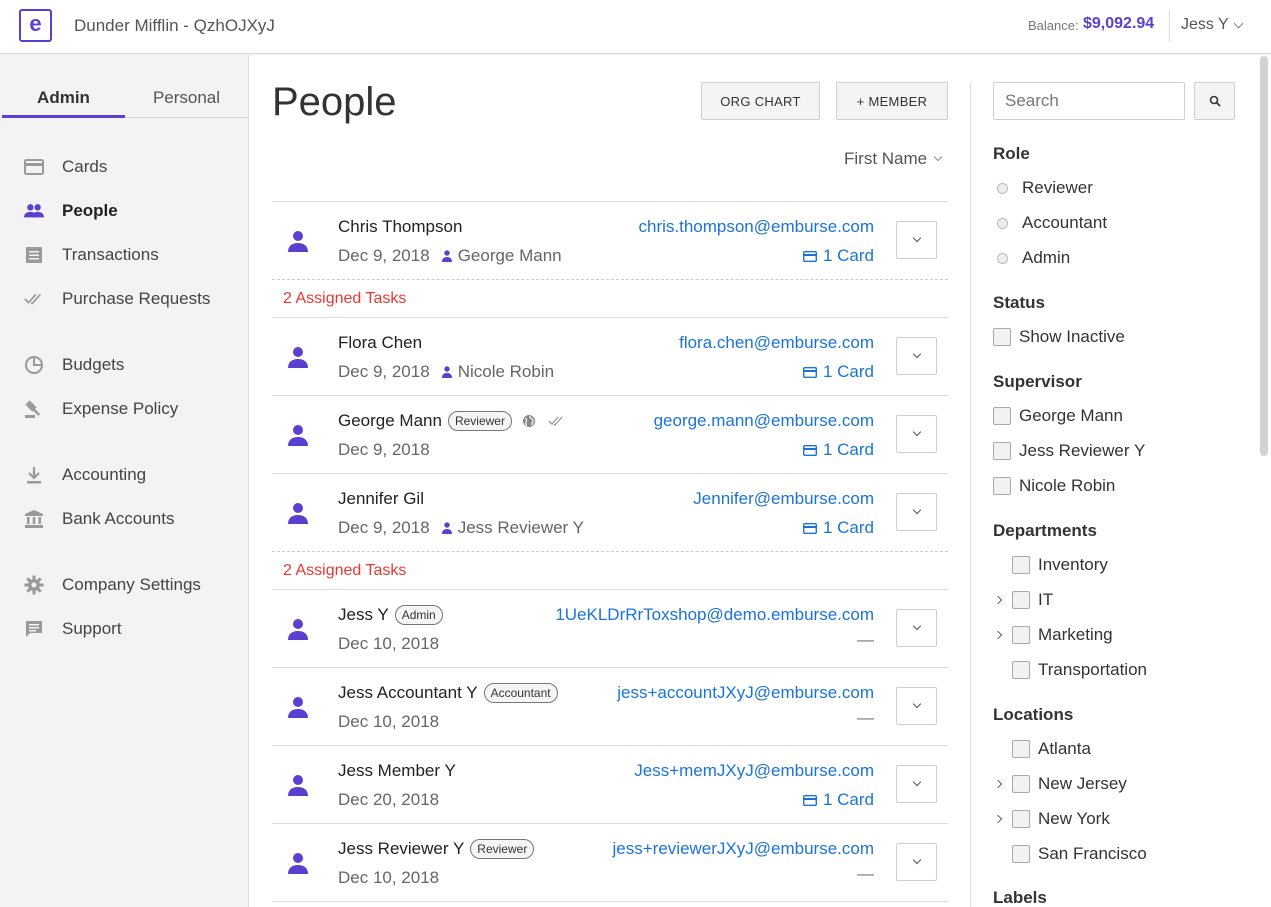 Image resolution: width=1271 pixels, height=907 pixels. What do you see at coordinates (1032, 600) in the screenshot?
I see `department-option: IT` at bounding box center [1032, 600].